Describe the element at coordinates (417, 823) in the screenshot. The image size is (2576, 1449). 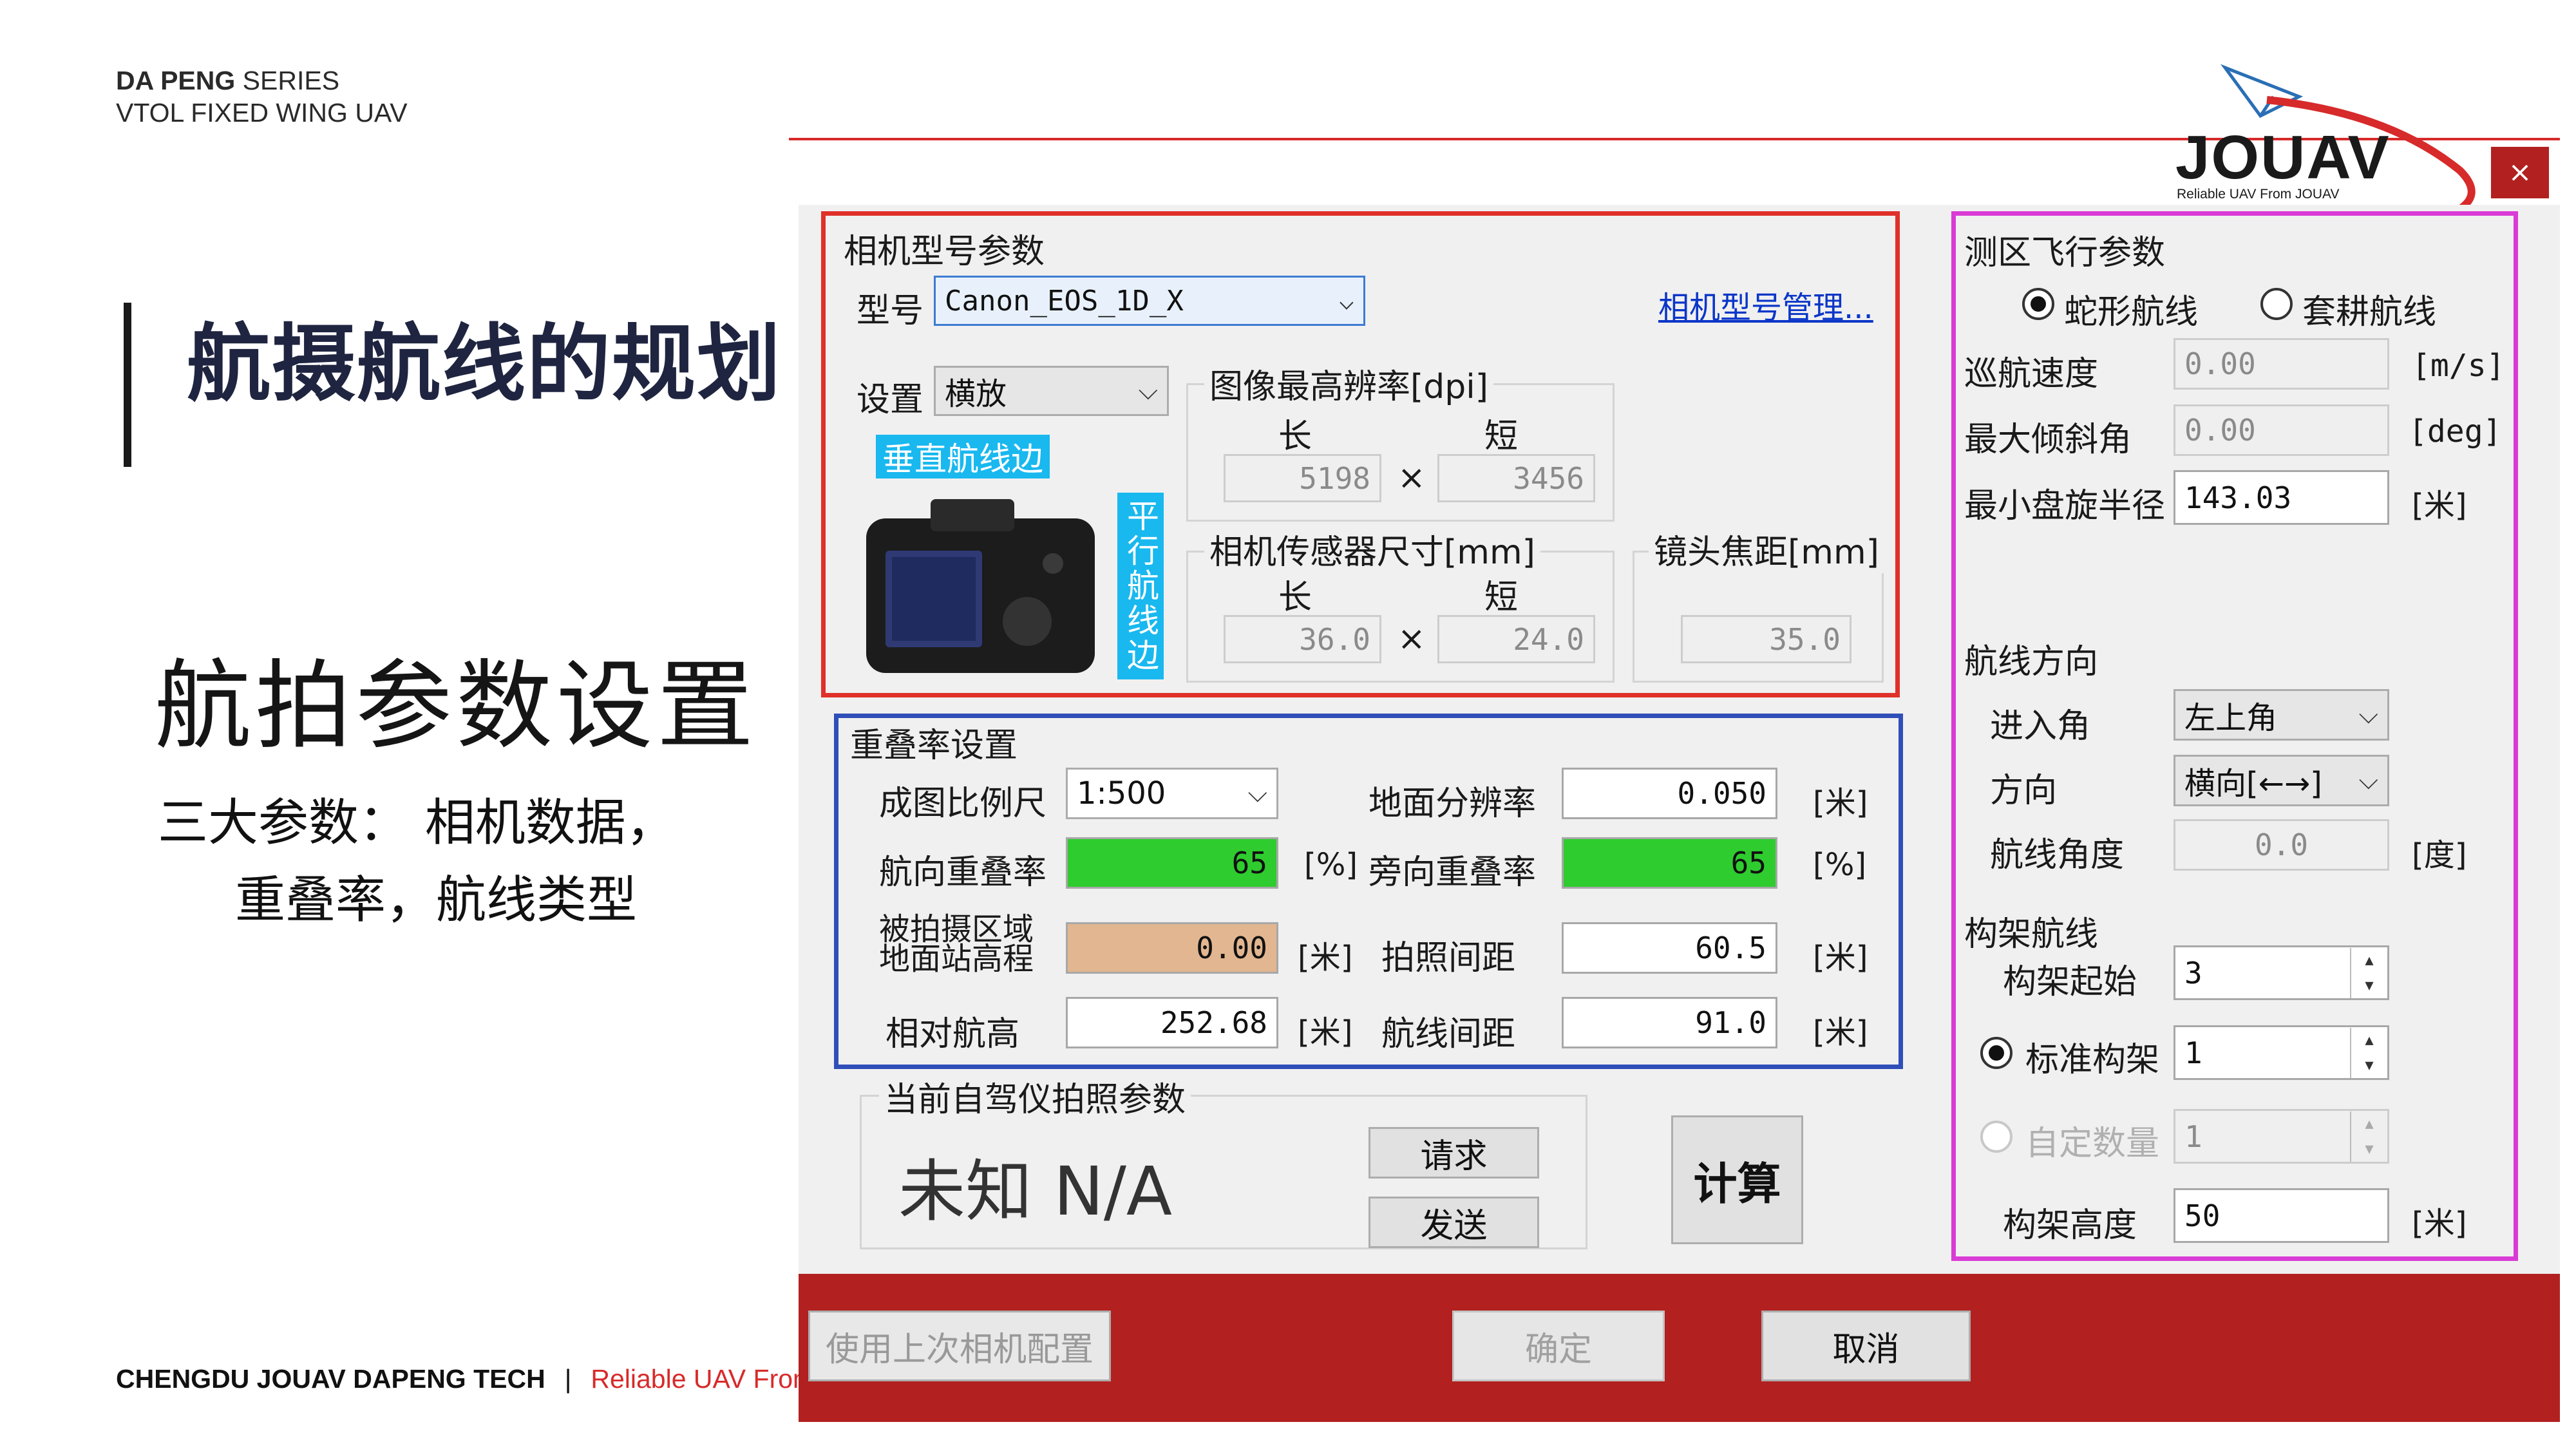
I see `params-description-line1: 三大参数： 相机数据，` at that location.